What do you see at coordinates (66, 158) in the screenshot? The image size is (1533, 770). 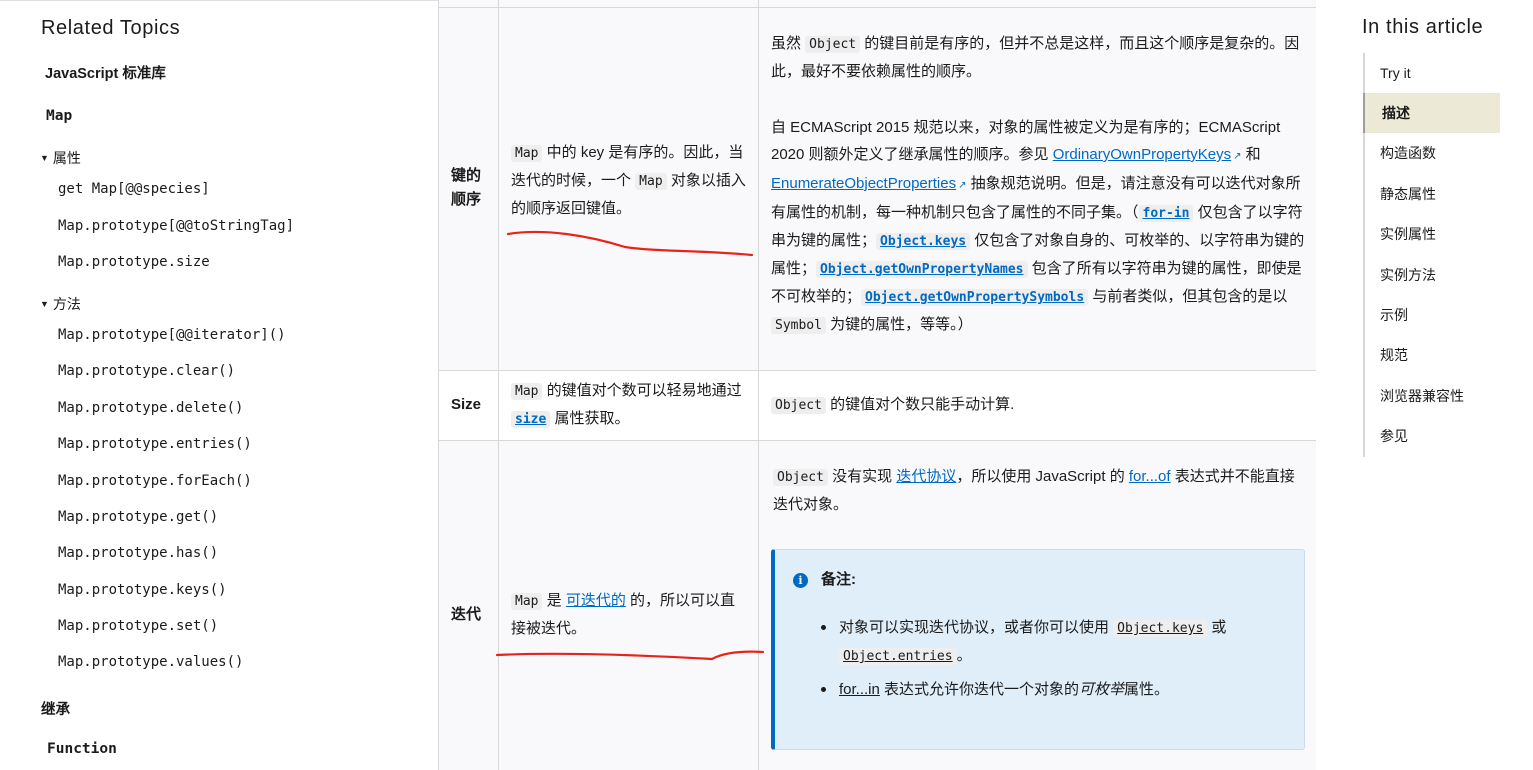 I see `group-label: 属性` at bounding box center [66, 158].